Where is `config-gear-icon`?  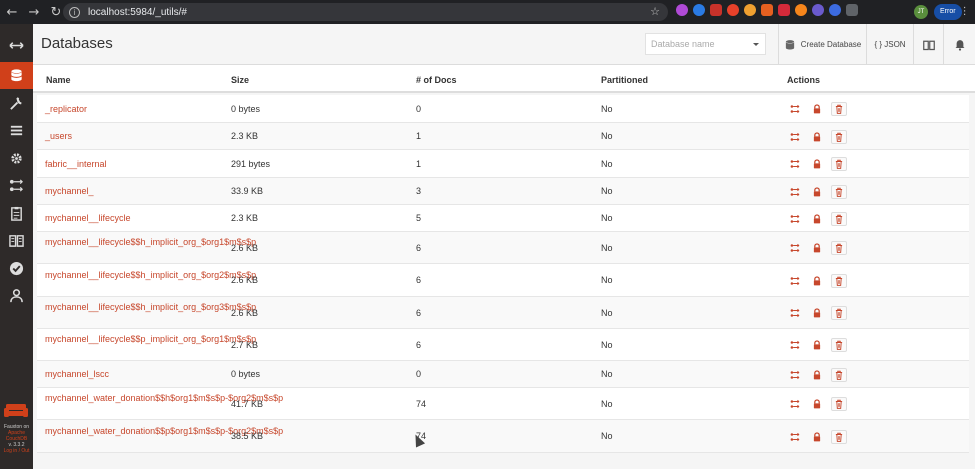
config-gear-icon is located at coordinates (16, 158).